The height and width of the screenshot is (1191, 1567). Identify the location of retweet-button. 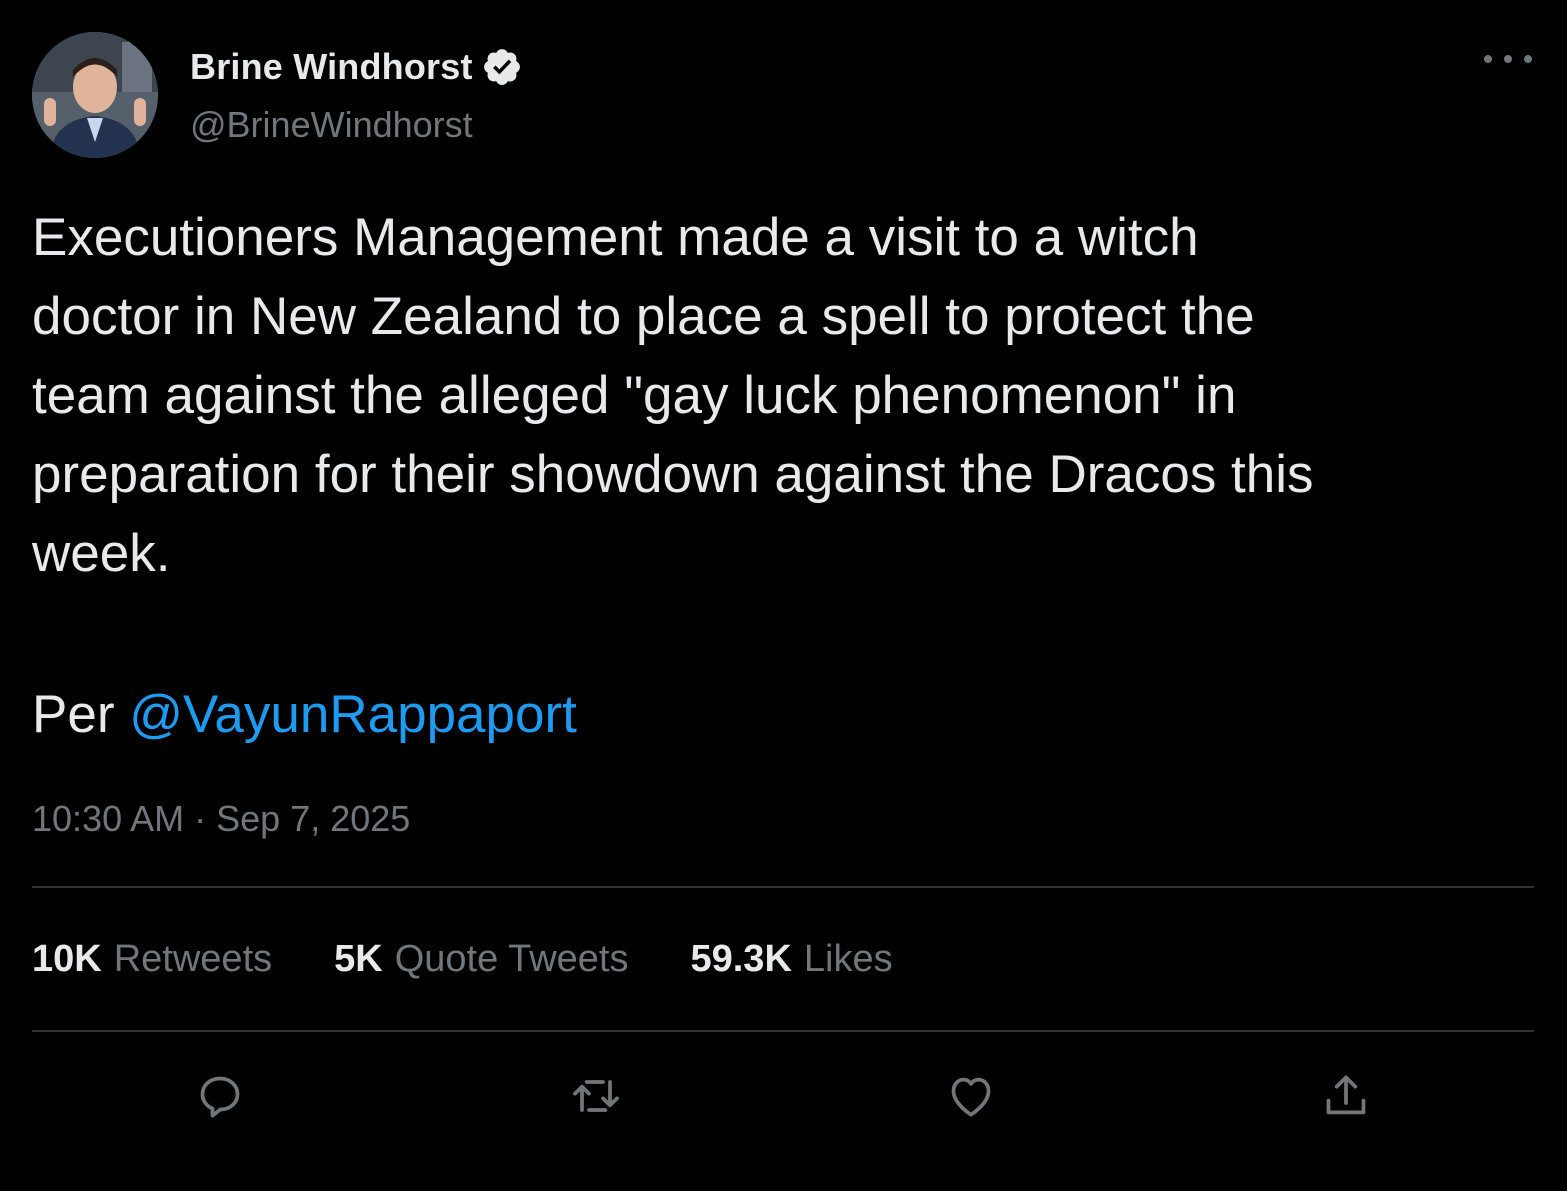
(596, 1096).